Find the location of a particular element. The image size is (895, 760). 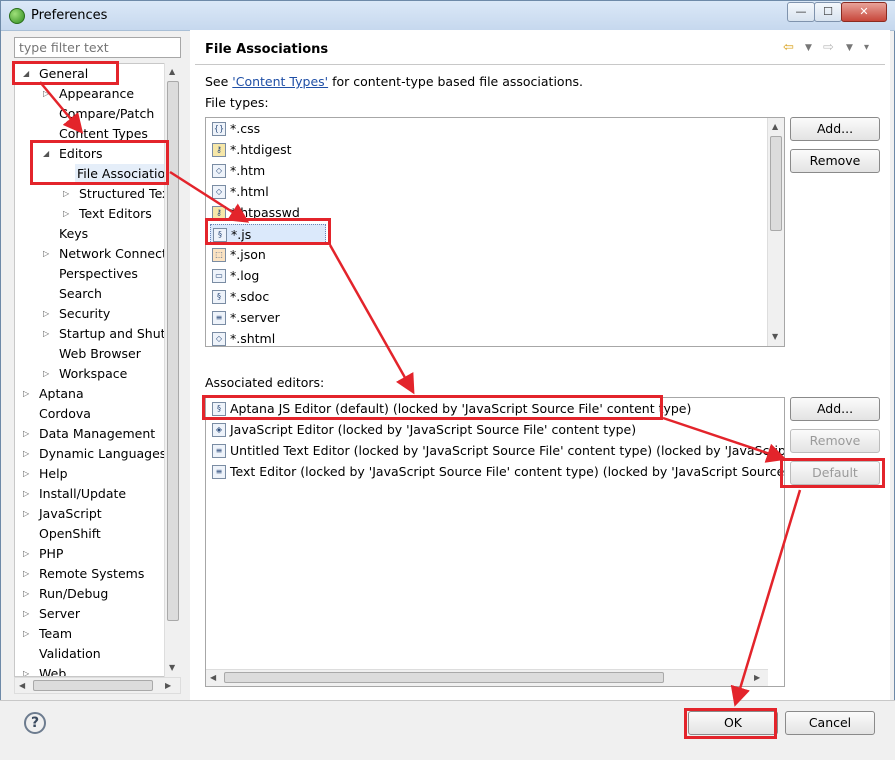

tree-item-openshift: OpenShift is located at coordinates (70, 534).